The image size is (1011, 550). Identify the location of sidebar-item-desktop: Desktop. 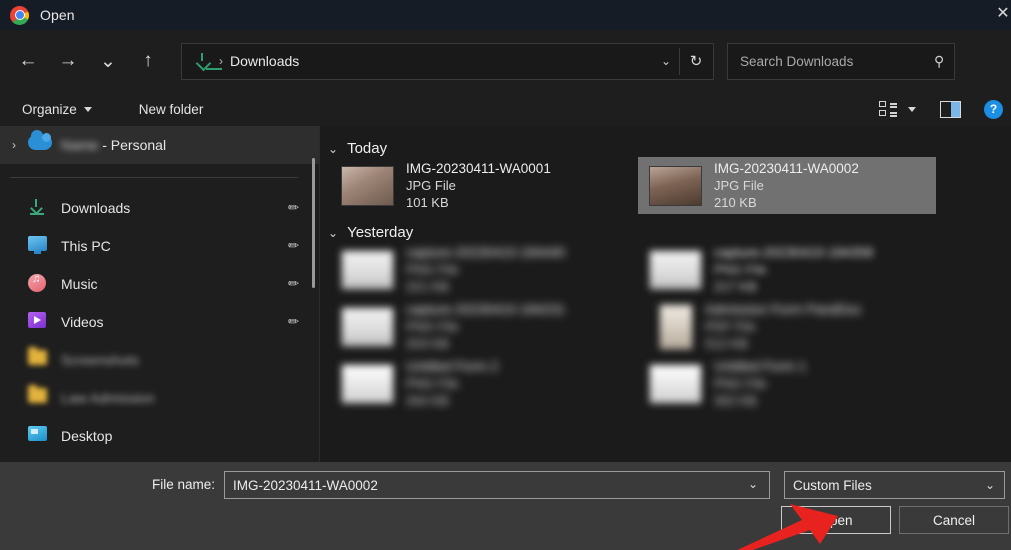
(160, 436).